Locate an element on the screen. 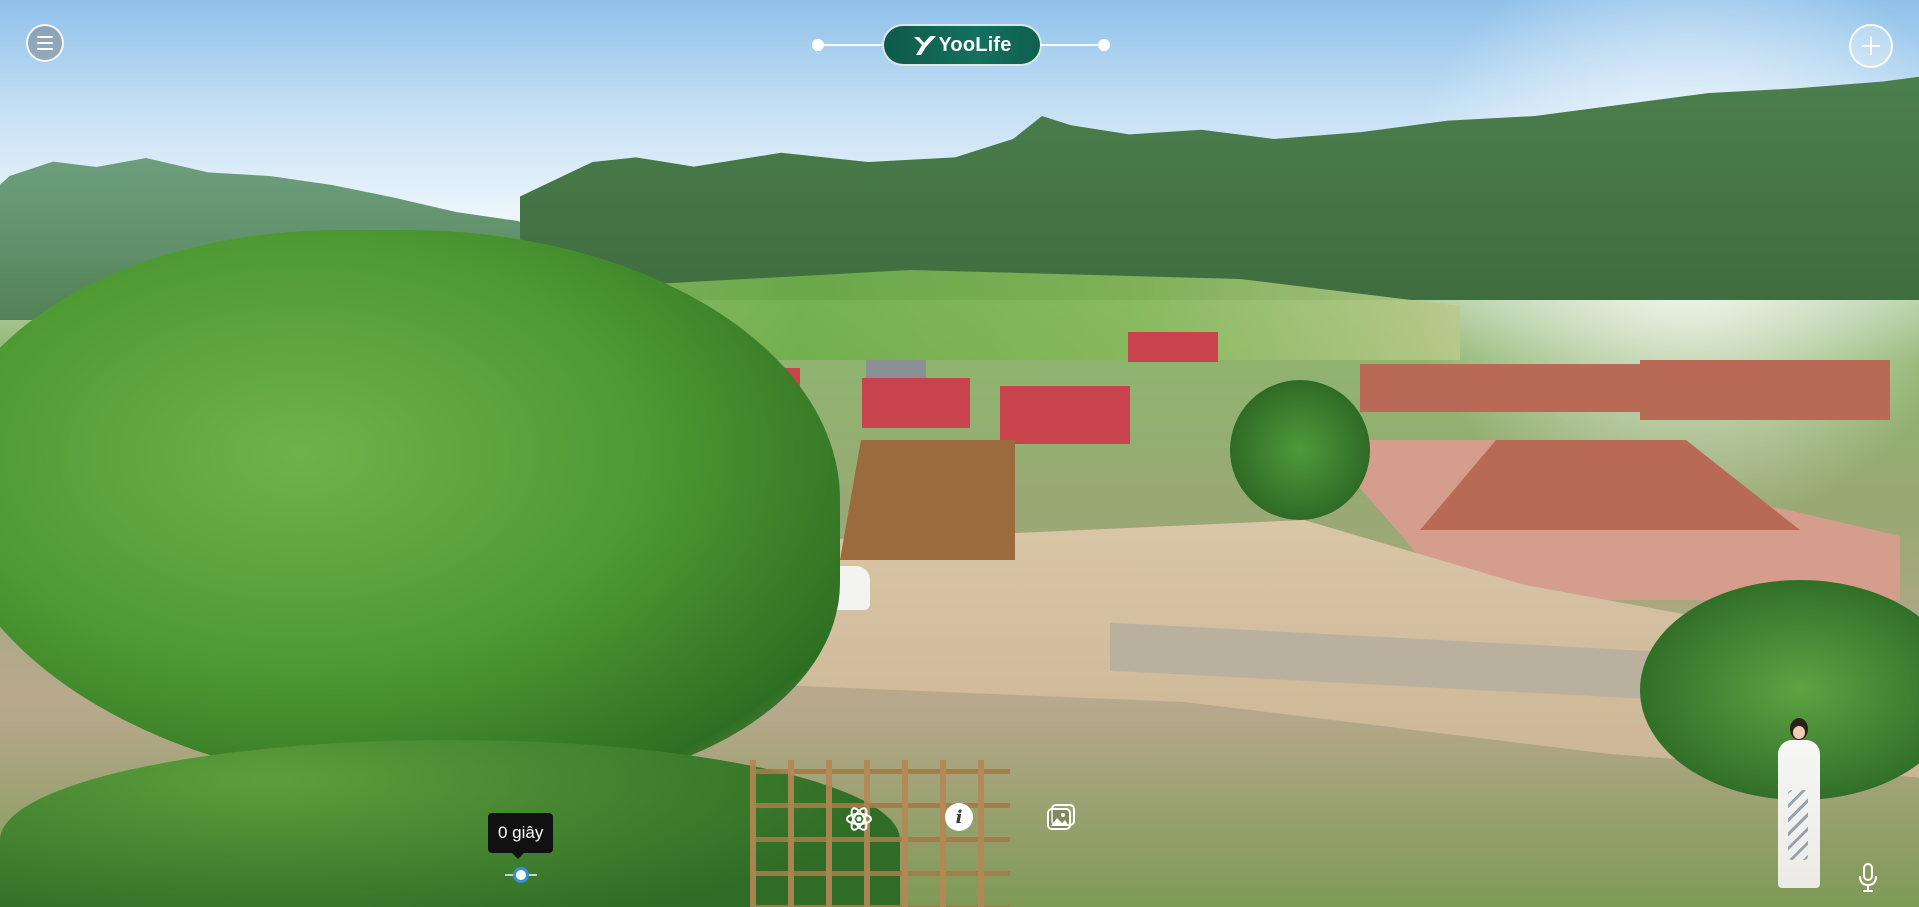 This screenshot has height=907, width=1919. gallery-button is located at coordinates (1061, 817).